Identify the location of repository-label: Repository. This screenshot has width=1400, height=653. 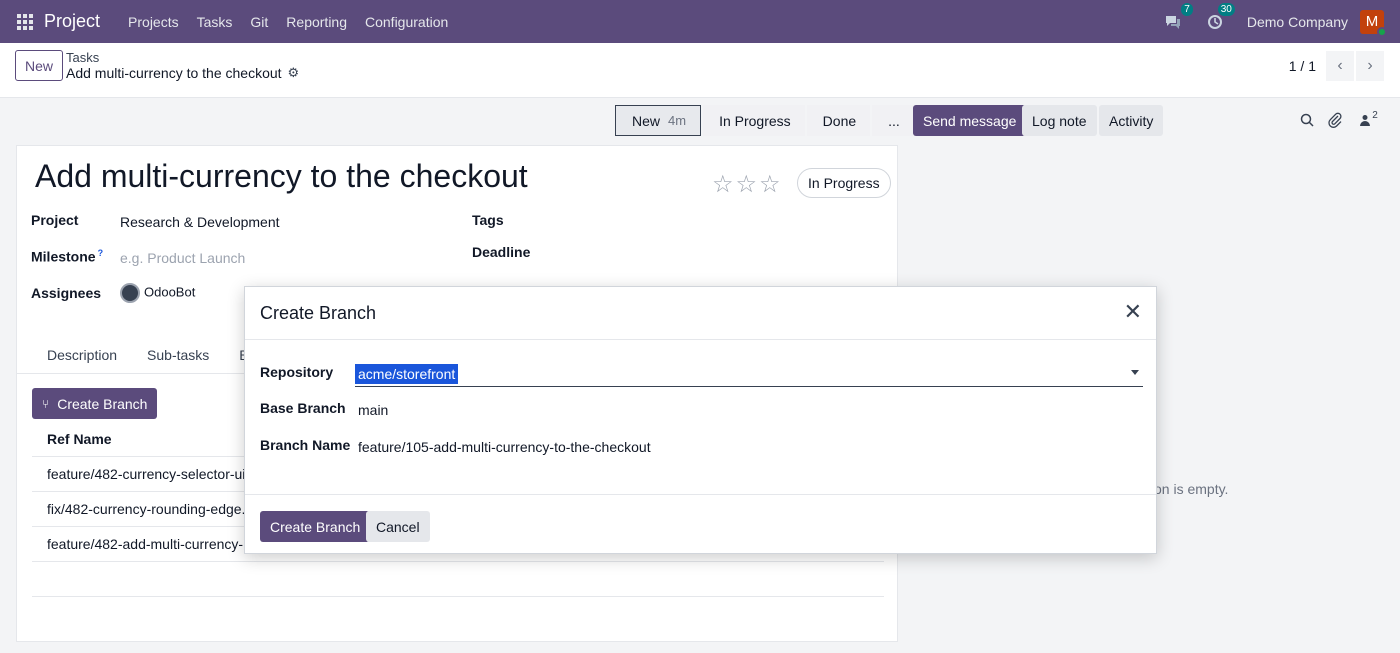
(297, 372).